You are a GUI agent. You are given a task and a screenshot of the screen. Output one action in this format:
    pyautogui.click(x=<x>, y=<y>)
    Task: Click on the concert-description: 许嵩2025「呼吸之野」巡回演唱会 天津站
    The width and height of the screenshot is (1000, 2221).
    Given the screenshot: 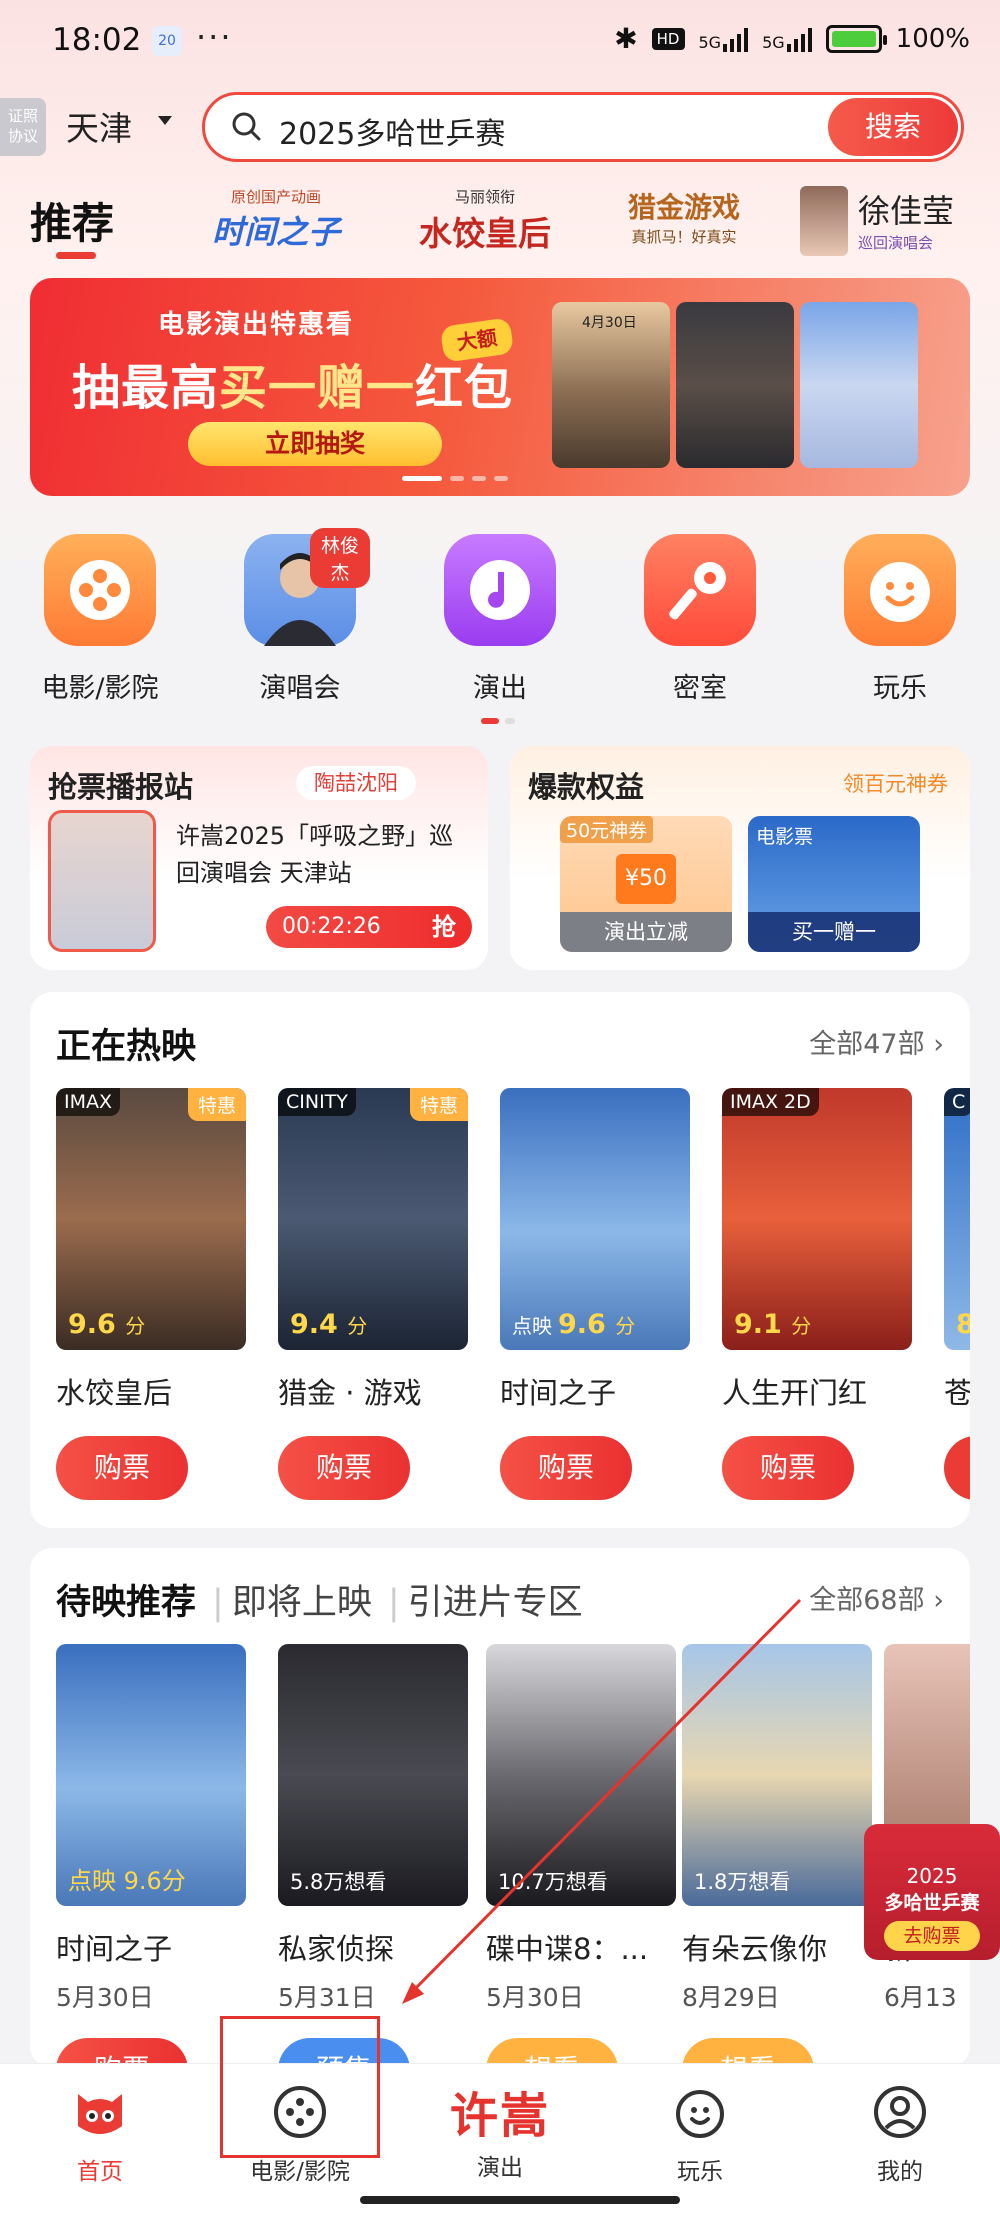 What is the action you would take?
    pyautogui.click(x=315, y=854)
    